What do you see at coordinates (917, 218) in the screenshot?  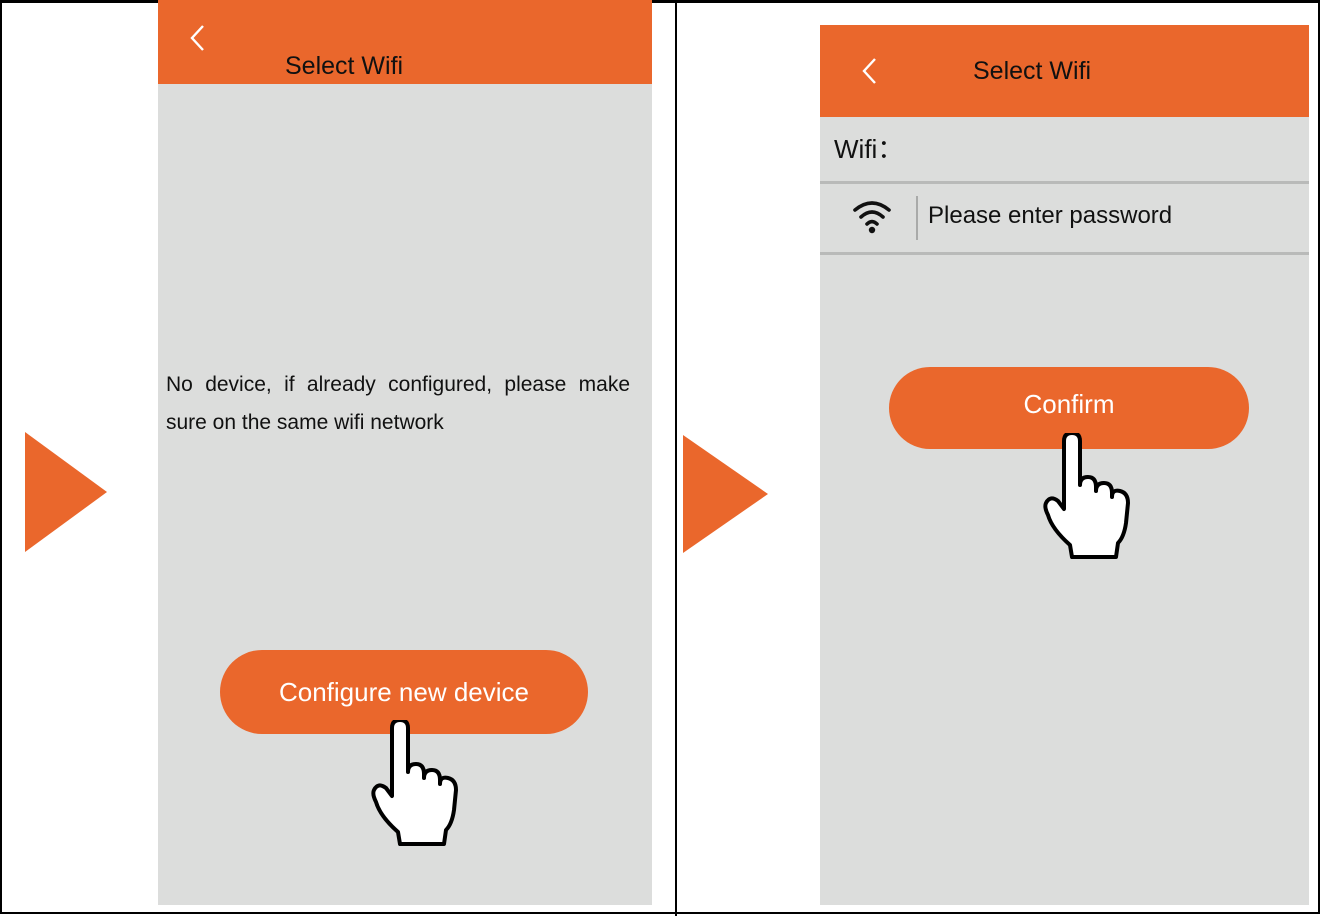 I see `input-separator` at bounding box center [917, 218].